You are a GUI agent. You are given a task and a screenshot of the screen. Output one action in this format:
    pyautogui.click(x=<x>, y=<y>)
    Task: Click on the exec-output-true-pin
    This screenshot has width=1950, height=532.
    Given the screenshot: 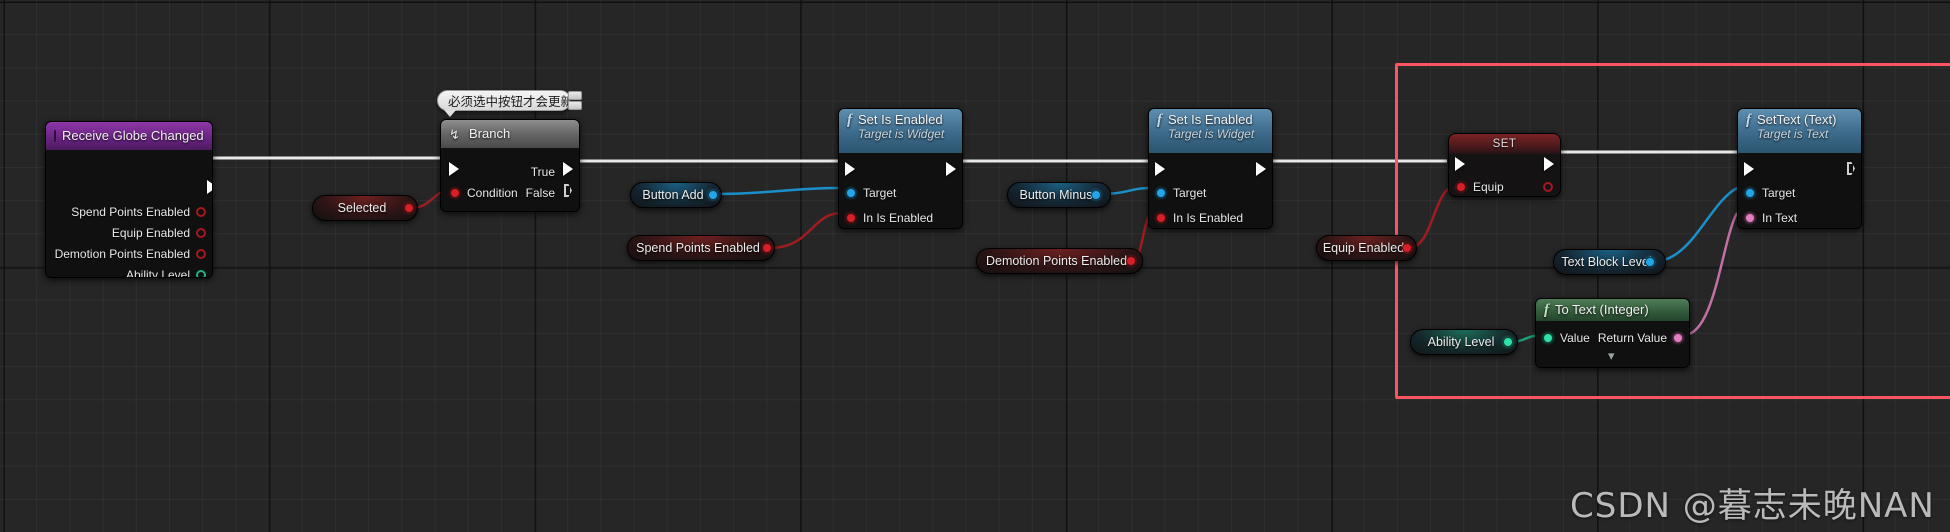 What is the action you would take?
    pyautogui.click(x=568, y=169)
    